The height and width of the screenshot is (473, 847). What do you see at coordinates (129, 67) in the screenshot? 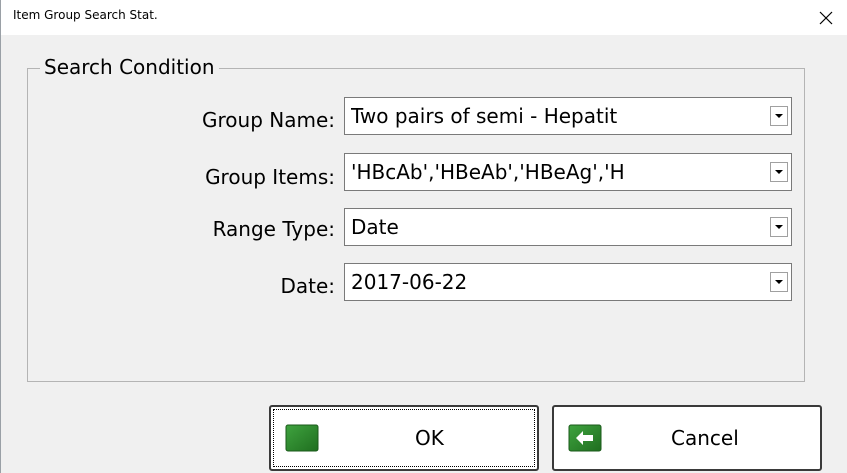
I see `search-condition-legend: Search Condition` at bounding box center [129, 67].